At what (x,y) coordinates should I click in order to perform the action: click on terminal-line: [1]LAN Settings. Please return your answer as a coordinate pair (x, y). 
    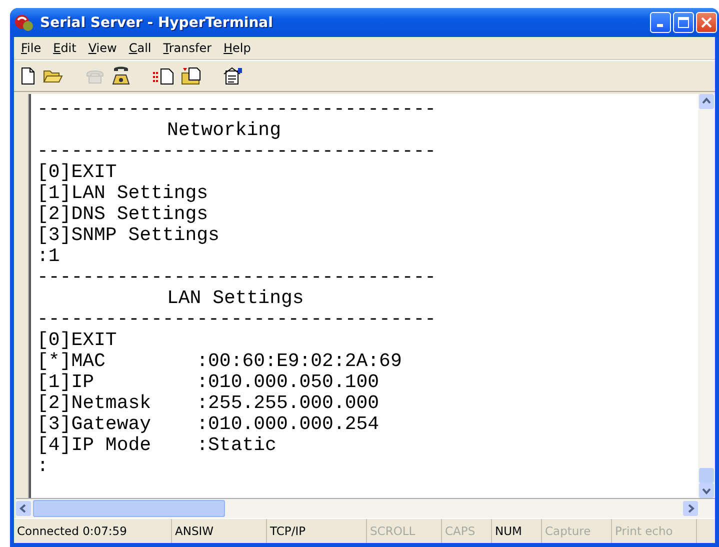
    Looking at the image, I should click on (122, 193).